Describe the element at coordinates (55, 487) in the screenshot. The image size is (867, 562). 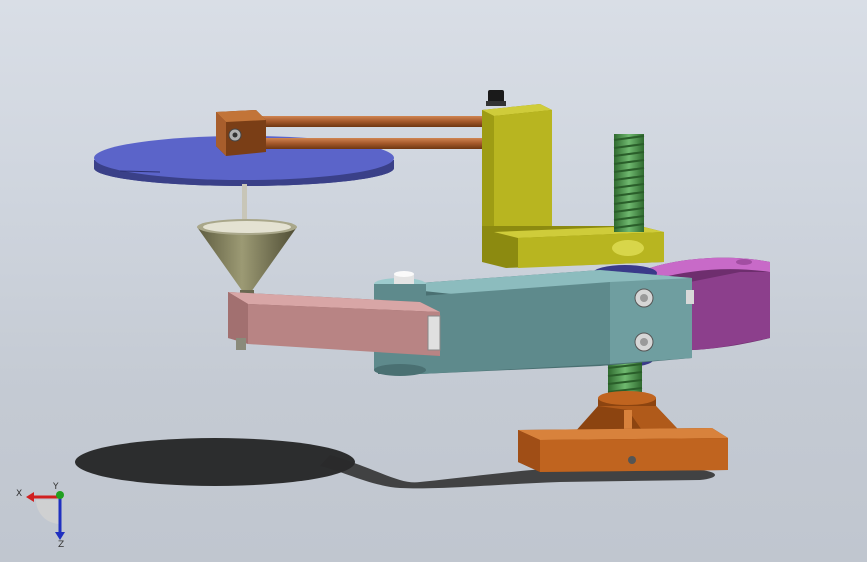
I see `y-axis-label: Y` at that location.